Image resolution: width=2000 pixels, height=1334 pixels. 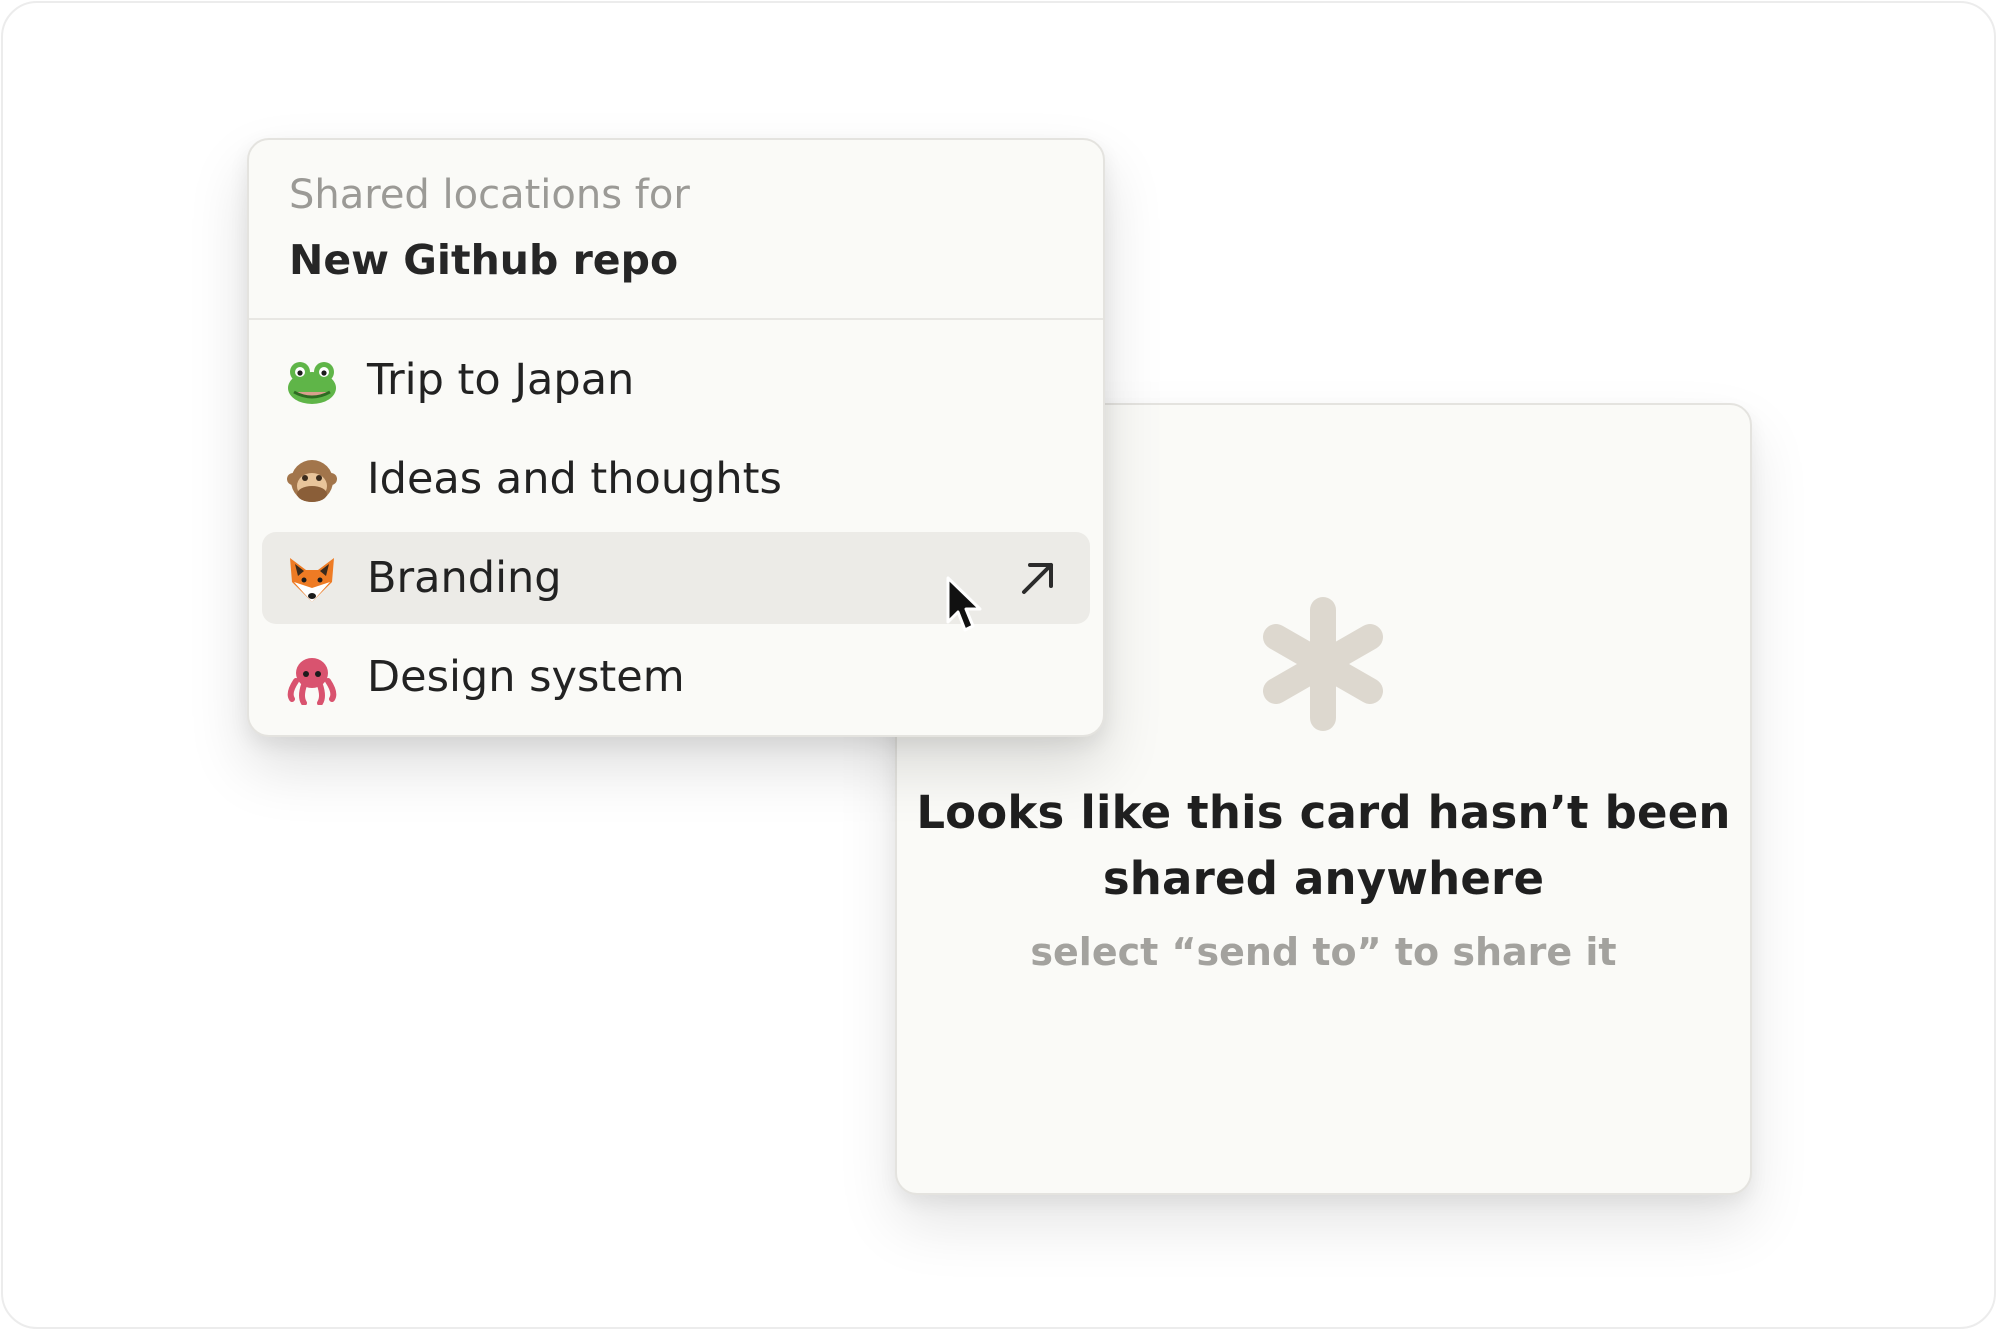 What do you see at coordinates (574, 479) in the screenshot?
I see `location-item-label: Ideas and thoughts` at bounding box center [574, 479].